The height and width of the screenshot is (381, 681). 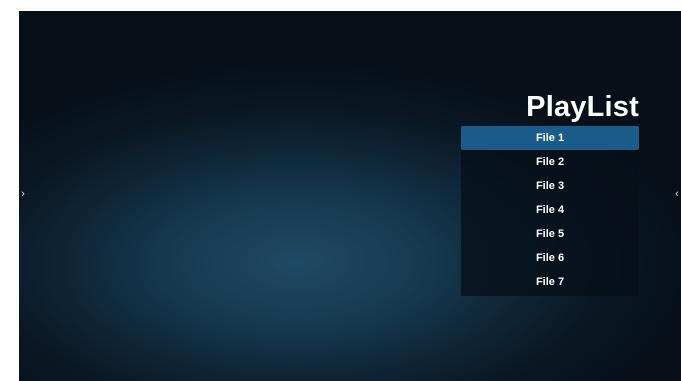 I want to click on playlist-item-file-4: File 4, so click(x=550, y=210).